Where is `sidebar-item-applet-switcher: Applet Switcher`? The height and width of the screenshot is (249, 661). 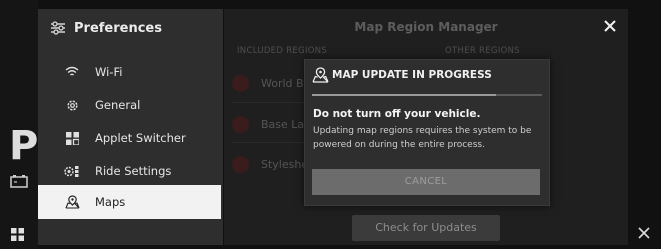 sidebar-item-applet-switcher: Applet Switcher is located at coordinates (129, 138).